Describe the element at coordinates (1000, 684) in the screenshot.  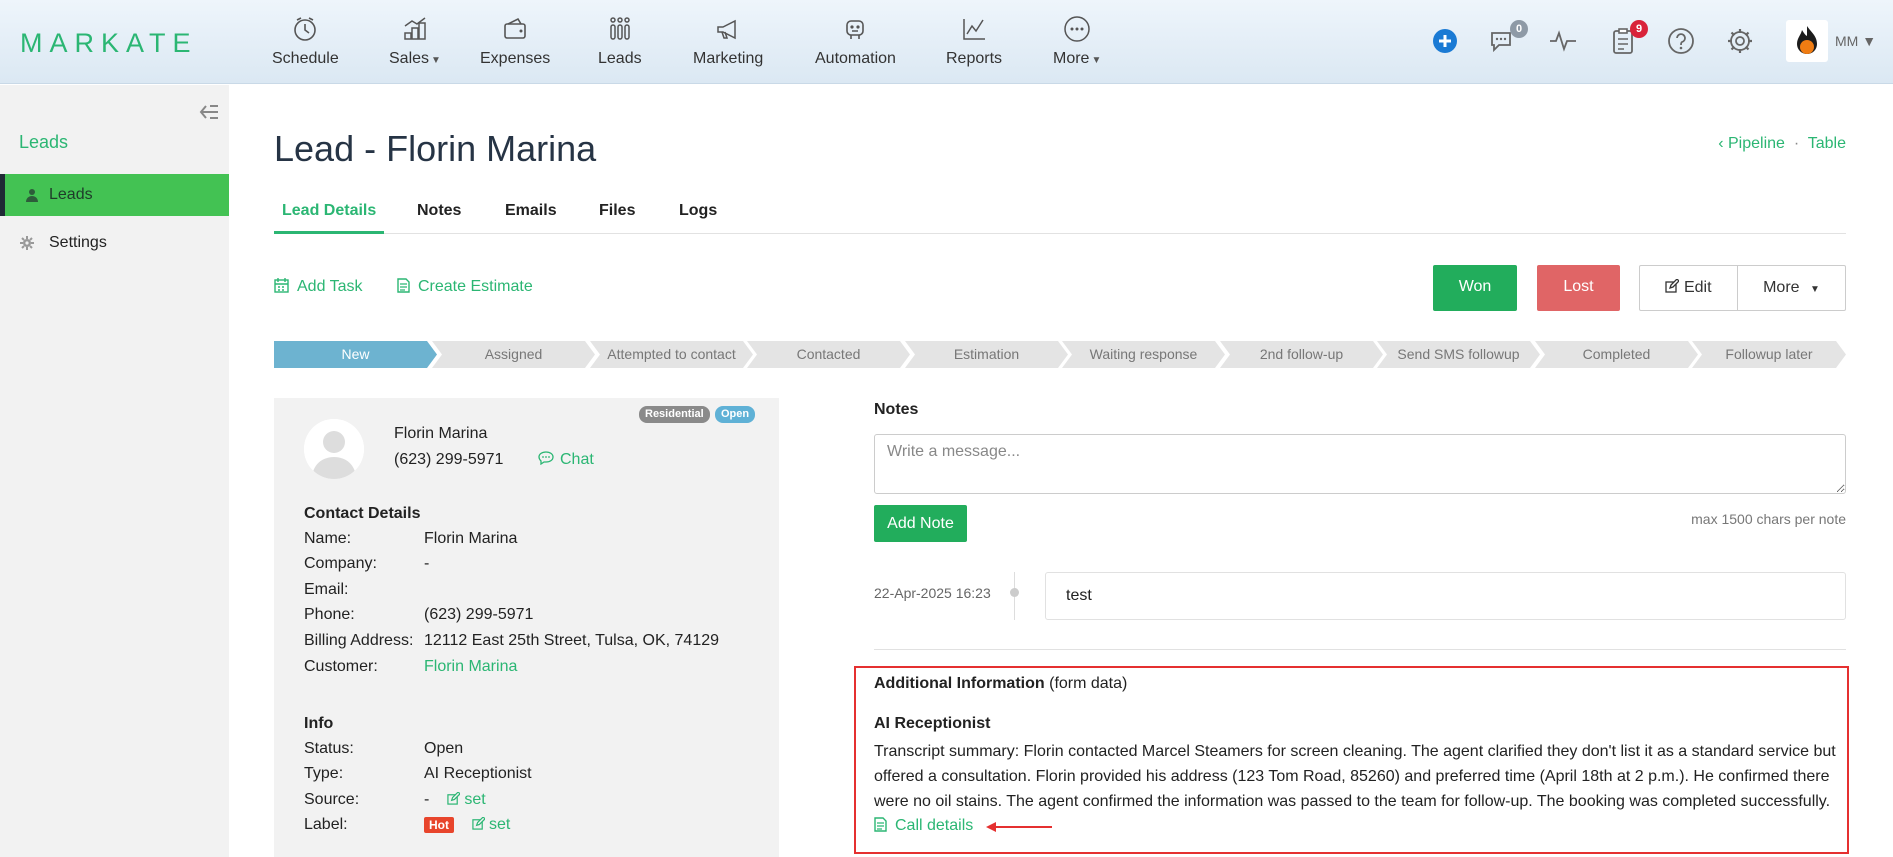
I see `additional-info-header: Additional Information (form data)` at that location.